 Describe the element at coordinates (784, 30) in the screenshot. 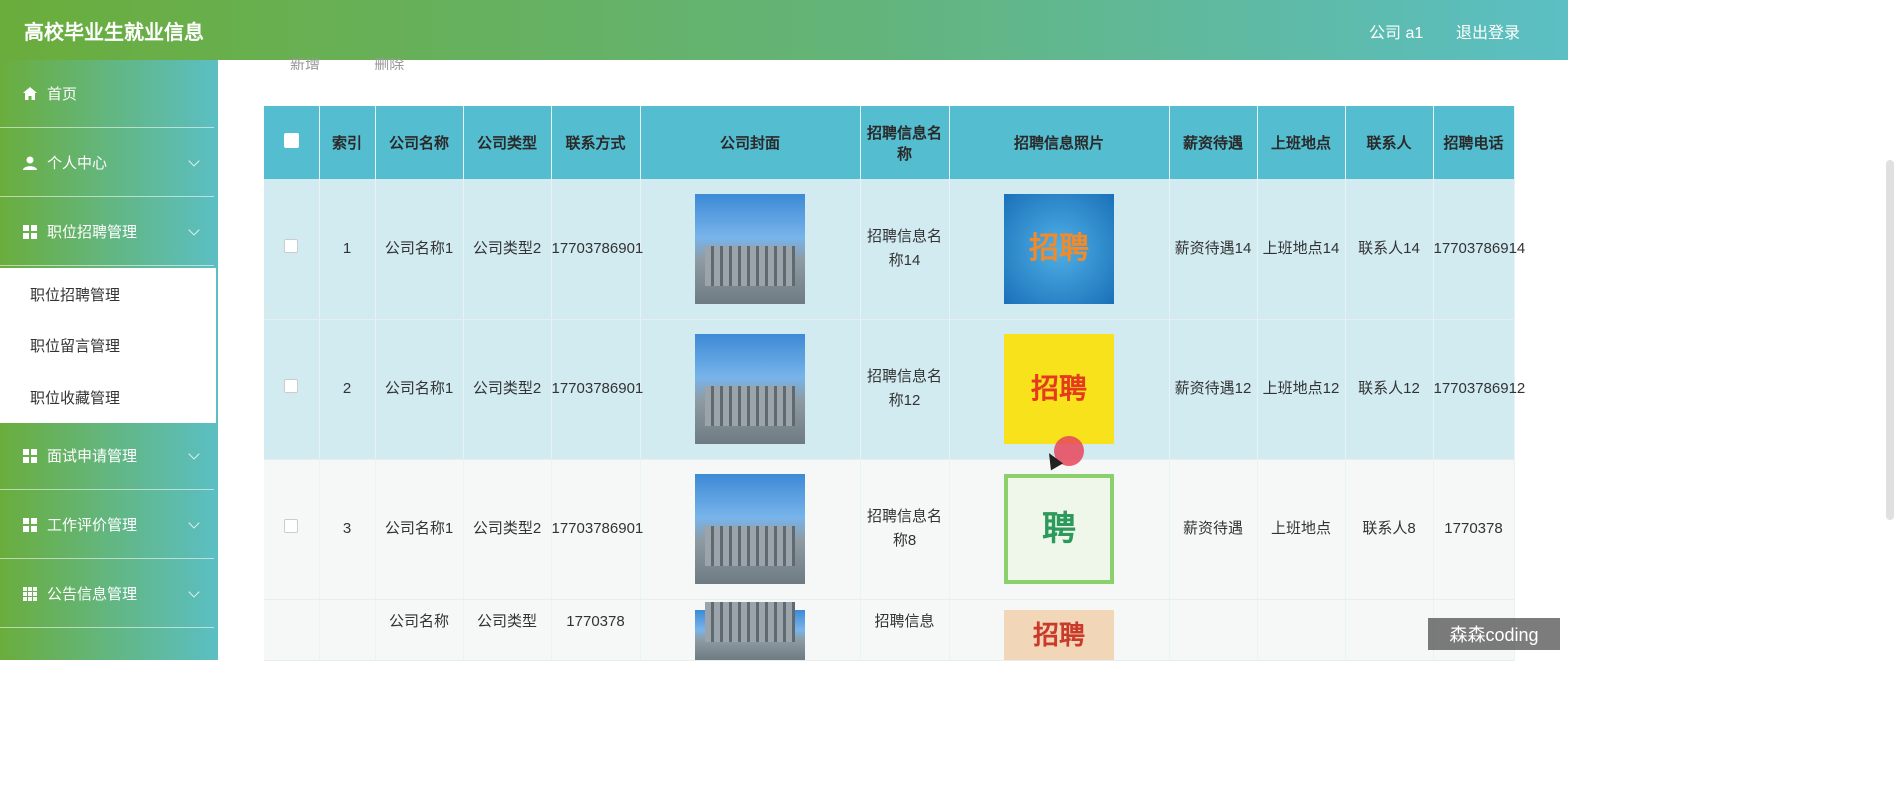

I see `top-header: 高校毕业生就业信息 公司 a1 退出登录` at that location.